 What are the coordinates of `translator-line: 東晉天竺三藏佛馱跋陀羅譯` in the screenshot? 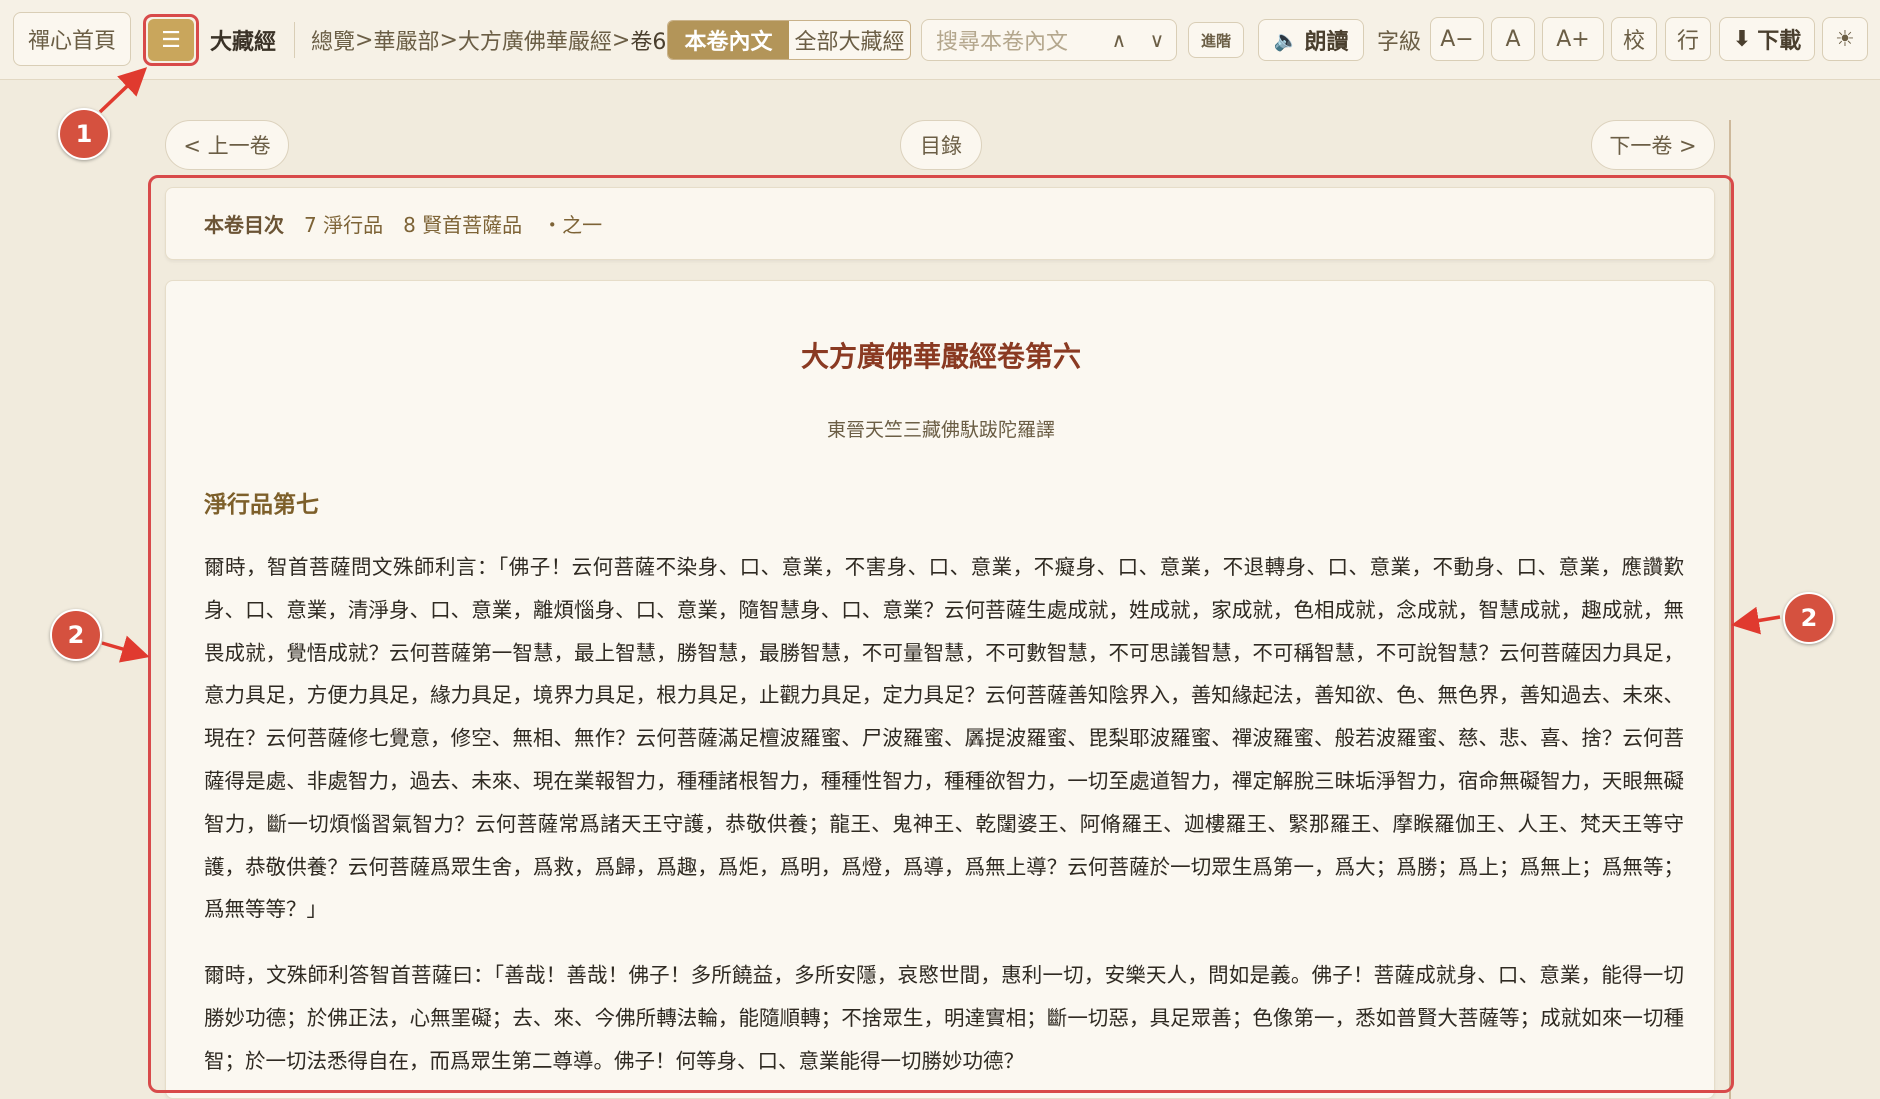 It's located at (940, 430).